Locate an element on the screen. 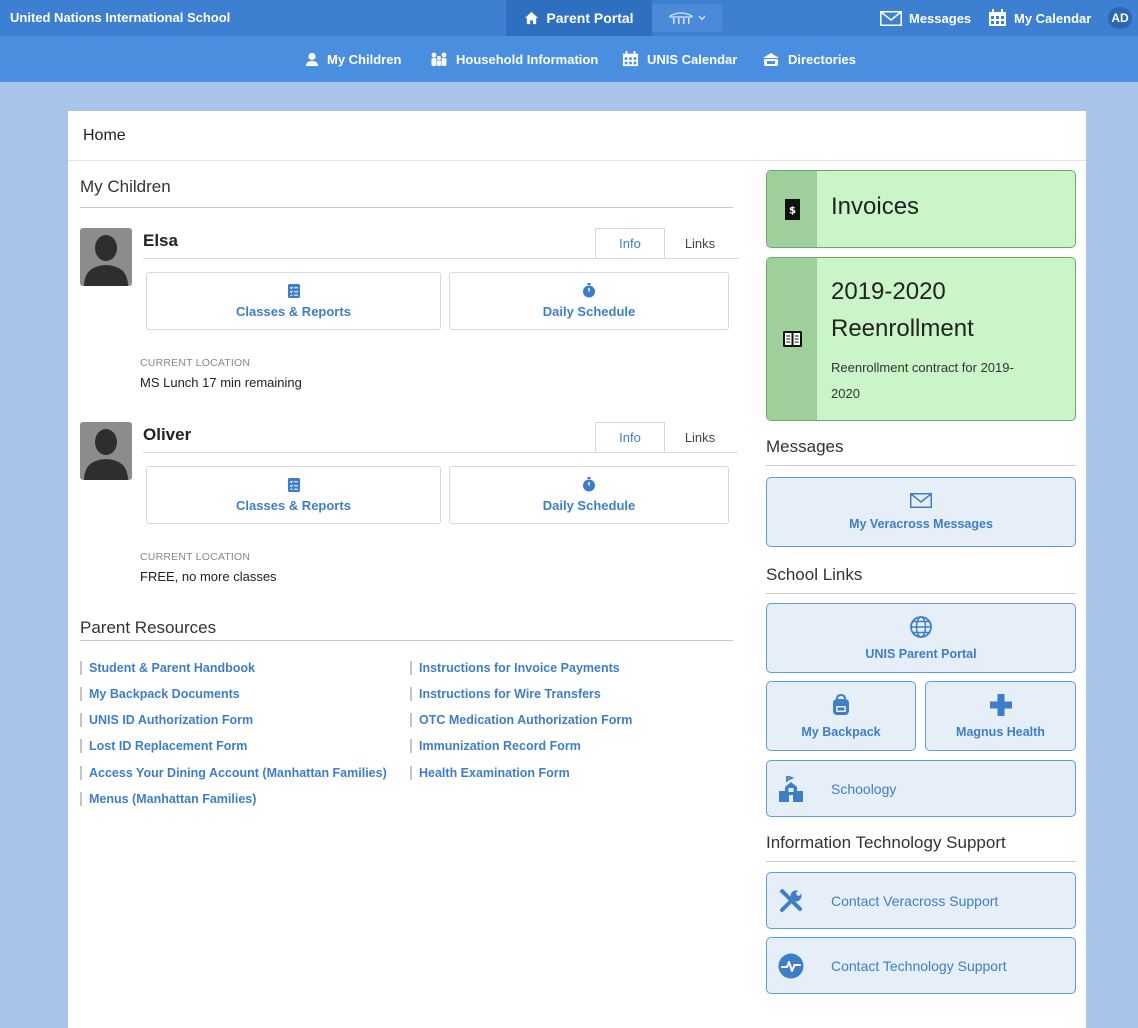 This screenshot has width=1138, height=1028. parent-portal-label: Parent Portal is located at coordinates (590, 18).